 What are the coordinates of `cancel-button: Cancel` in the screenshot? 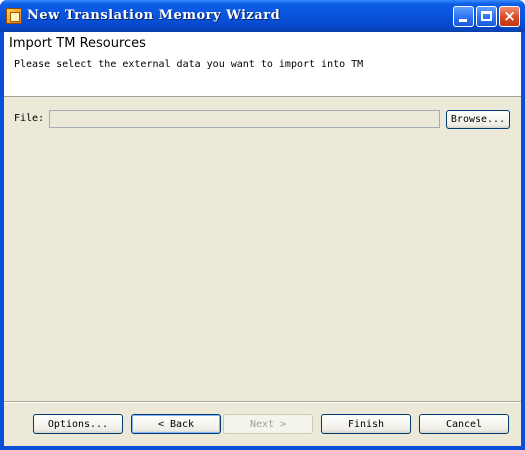 It's located at (464, 424).